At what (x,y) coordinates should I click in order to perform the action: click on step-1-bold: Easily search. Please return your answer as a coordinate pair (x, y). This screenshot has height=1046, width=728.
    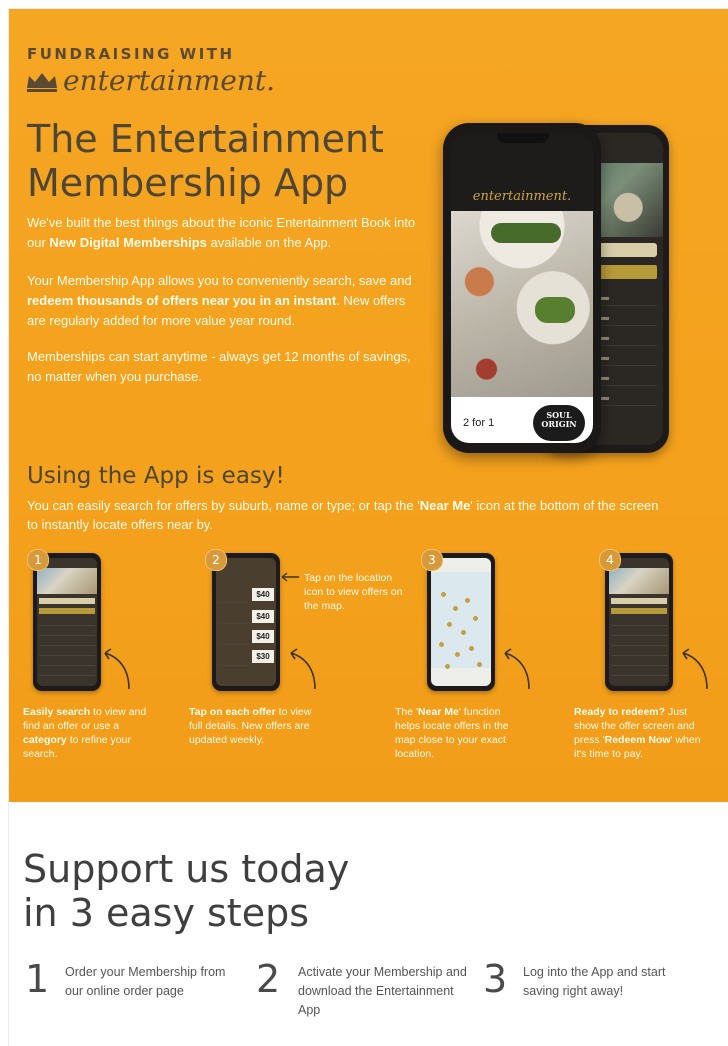
    Looking at the image, I should click on (57, 712).